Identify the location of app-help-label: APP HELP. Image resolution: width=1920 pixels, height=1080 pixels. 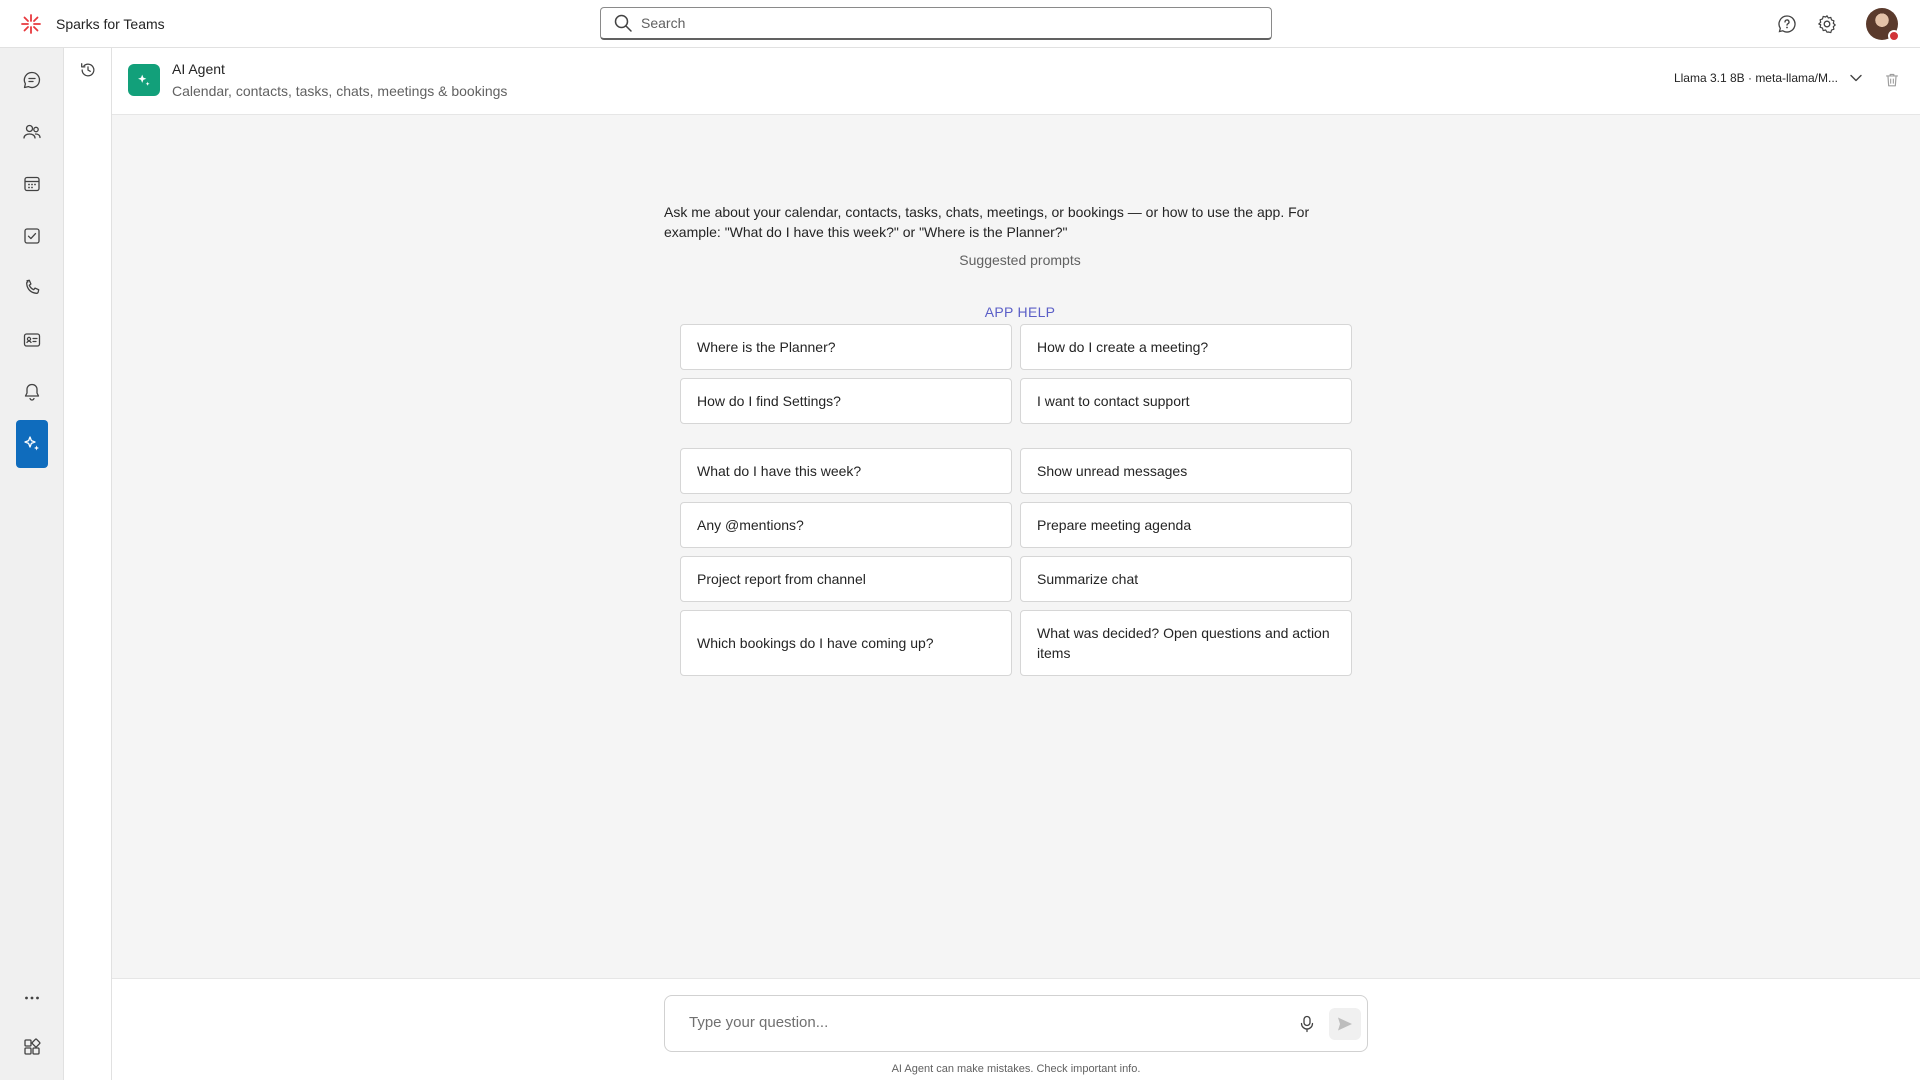
(1020, 312).